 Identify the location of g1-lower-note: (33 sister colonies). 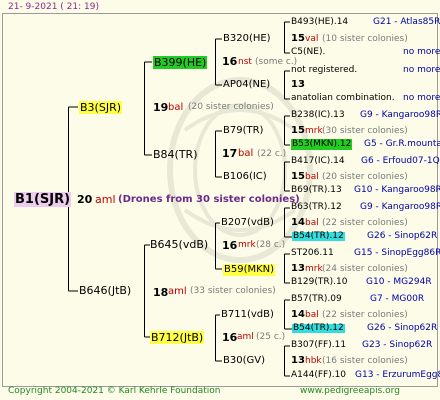
(233, 291).